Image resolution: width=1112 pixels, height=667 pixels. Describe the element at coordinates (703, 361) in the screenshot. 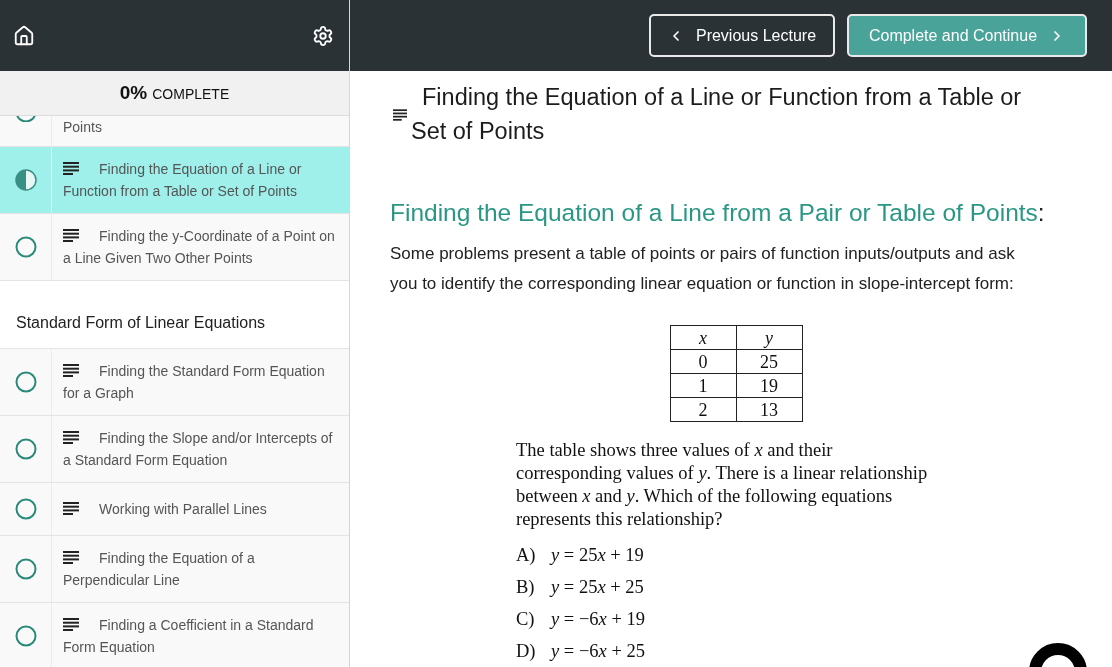

I see `table-cell: 0` at that location.